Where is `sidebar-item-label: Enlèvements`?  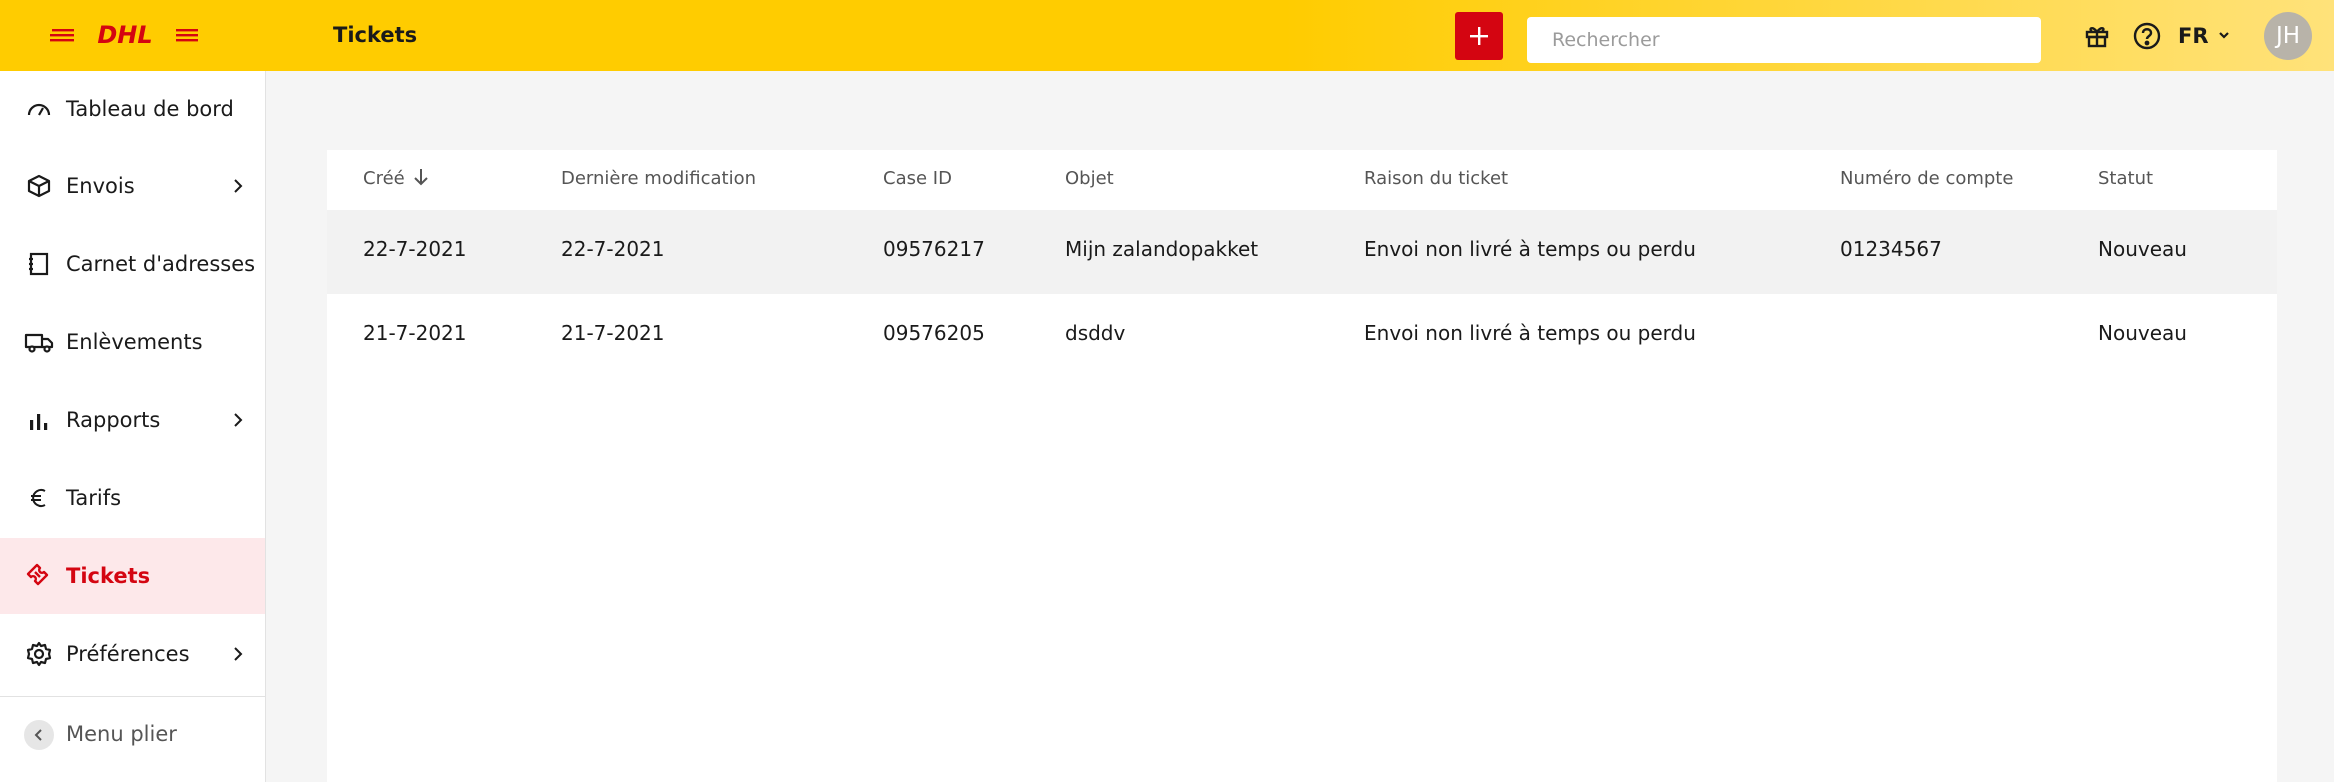 sidebar-item-label: Enlèvements is located at coordinates (134, 342).